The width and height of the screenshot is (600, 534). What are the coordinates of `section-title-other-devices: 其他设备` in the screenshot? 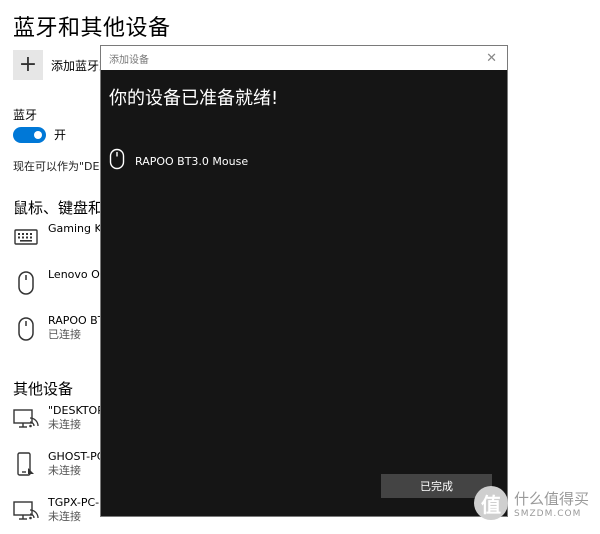 It's located at (43, 389).